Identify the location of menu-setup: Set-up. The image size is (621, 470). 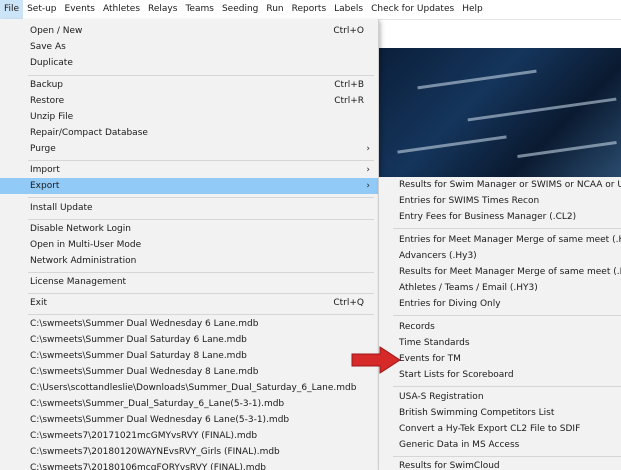
(41, 9).